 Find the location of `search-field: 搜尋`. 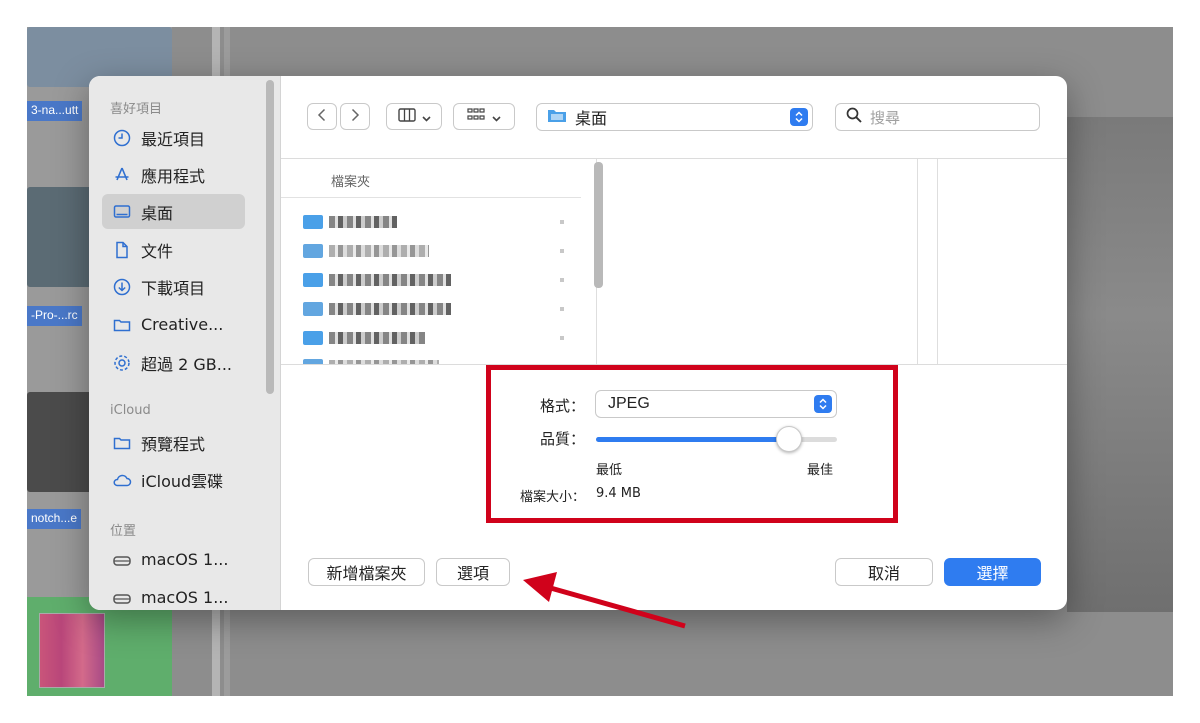

search-field: 搜尋 is located at coordinates (937, 117).